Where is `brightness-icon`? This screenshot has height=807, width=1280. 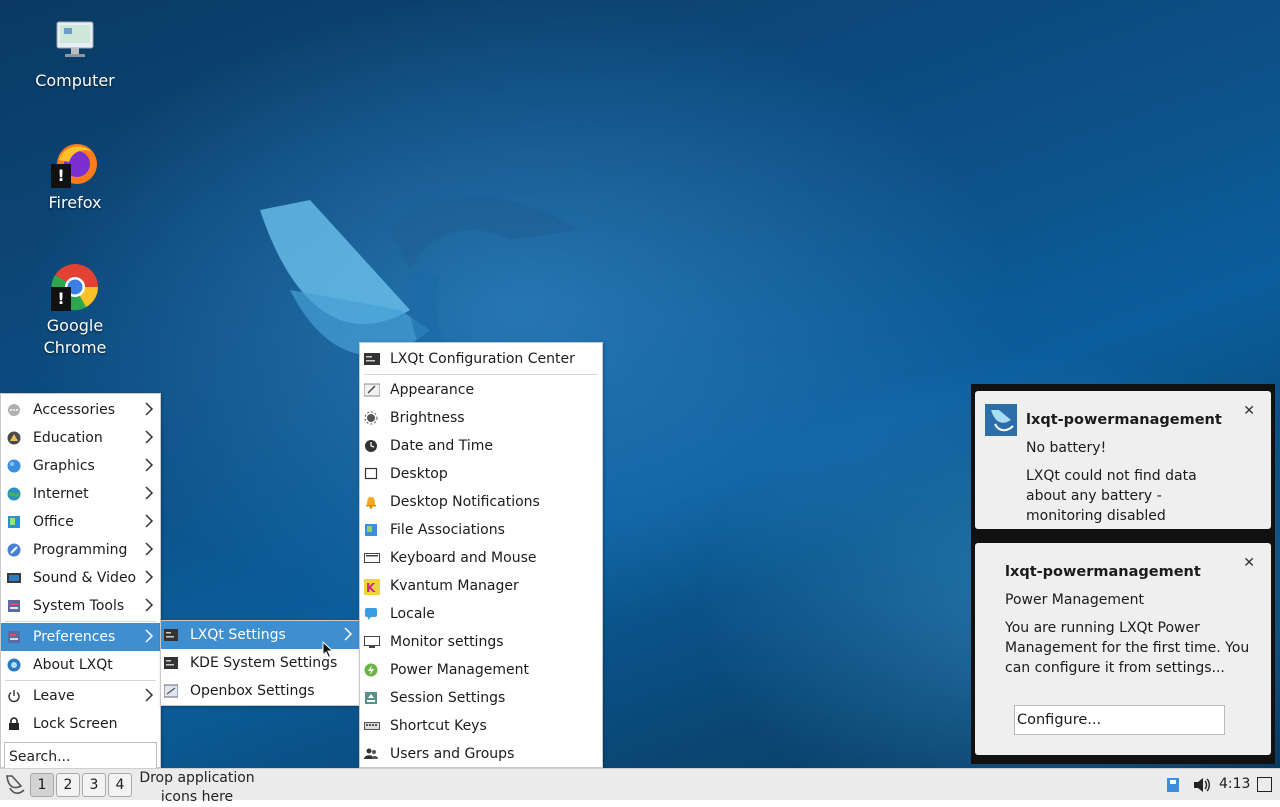
brightness-icon is located at coordinates (371, 418).